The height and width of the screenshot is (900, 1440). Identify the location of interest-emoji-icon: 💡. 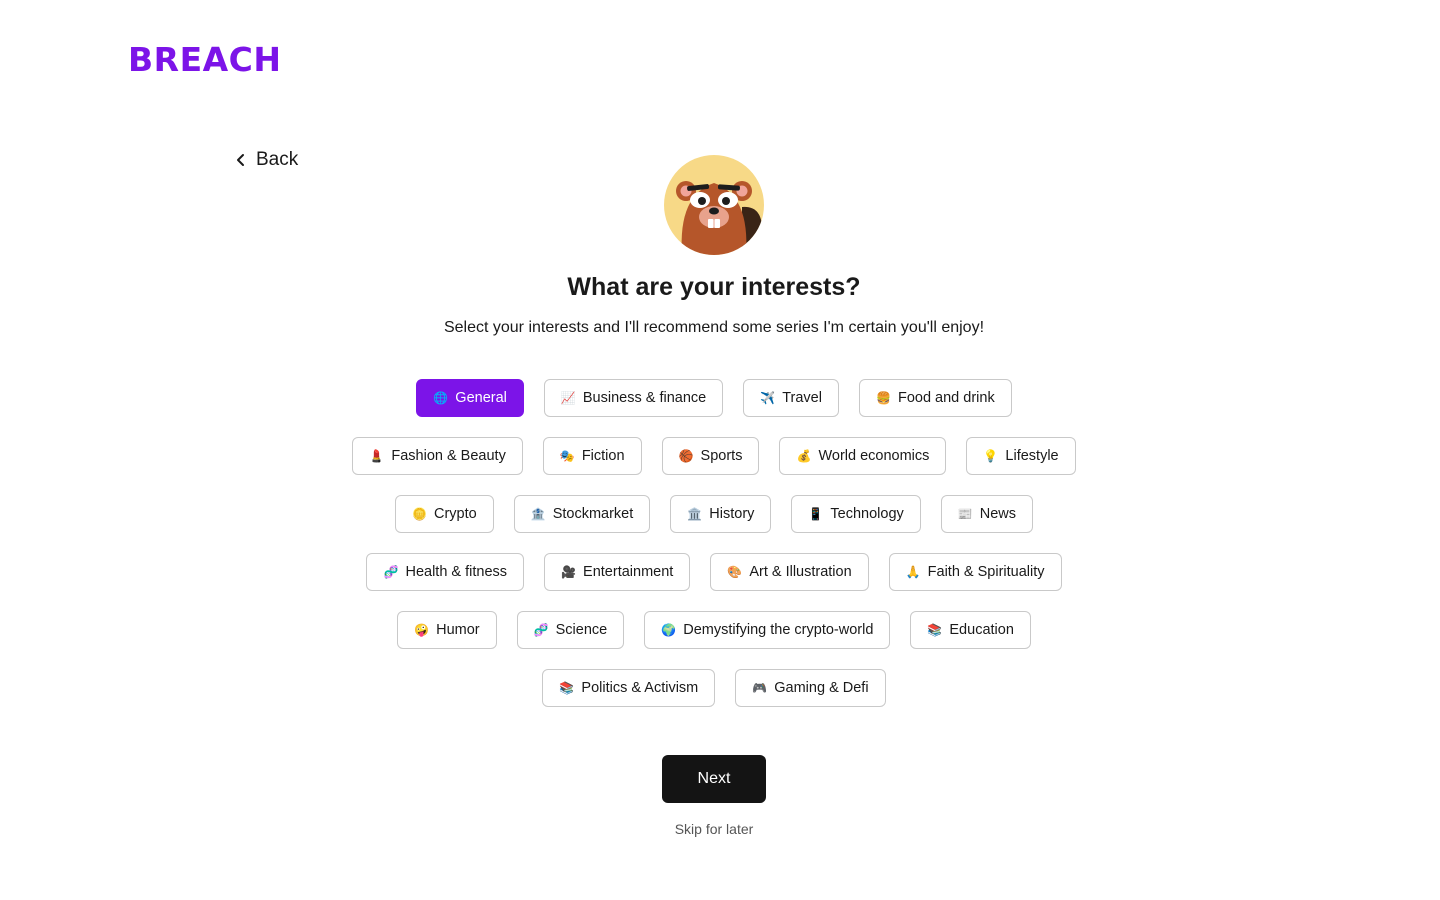
(991, 456).